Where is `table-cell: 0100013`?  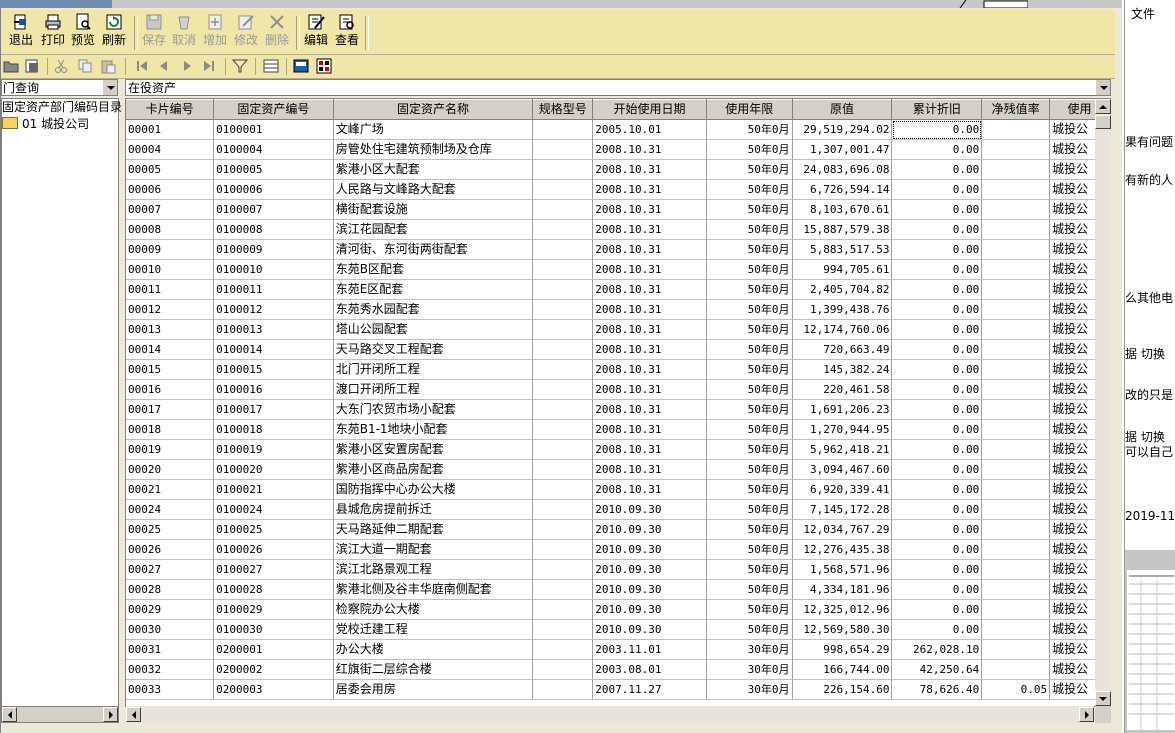 table-cell: 0100013 is located at coordinates (273, 329).